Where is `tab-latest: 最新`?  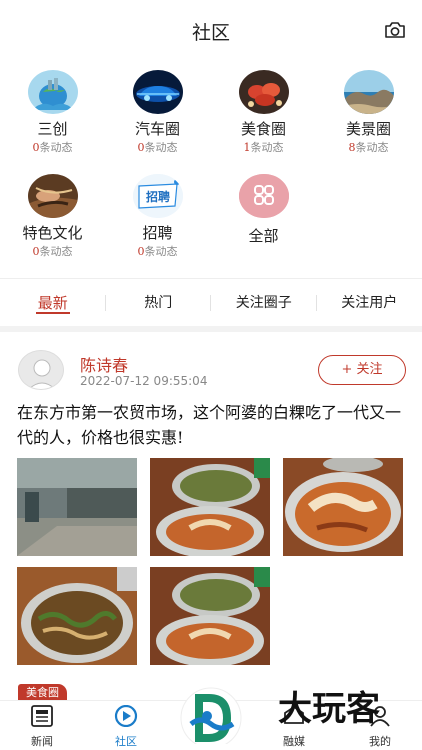
tab-latest: 最新 is located at coordinates (53, 303).